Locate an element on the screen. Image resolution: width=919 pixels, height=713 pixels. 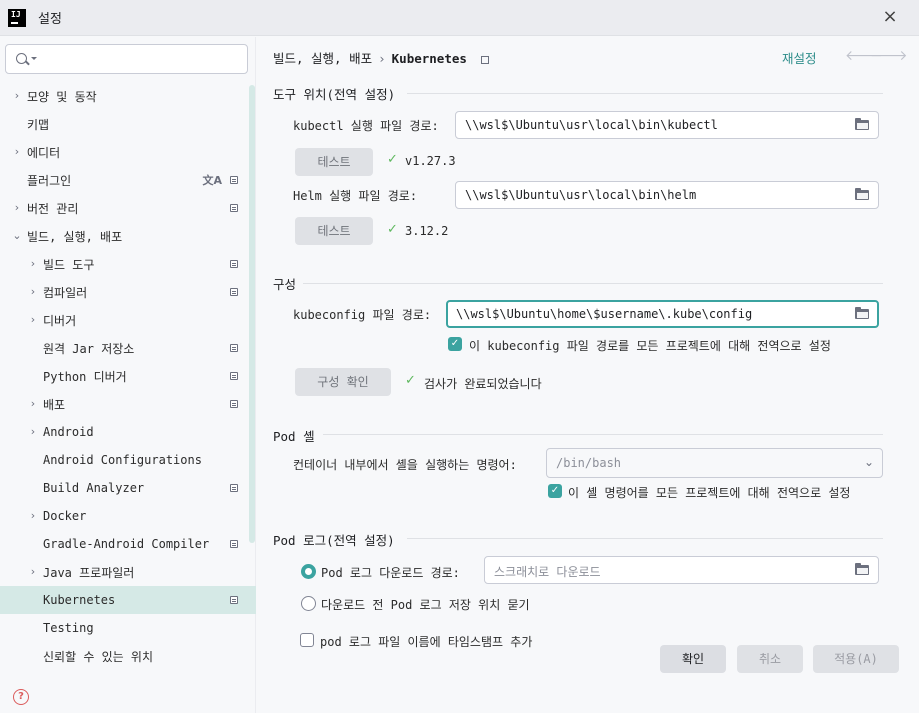
shell-global-label: 이 셸 명령어를 모든 프로젝트에 대해 전역으로 설정 is located at coordinates (709, 492).